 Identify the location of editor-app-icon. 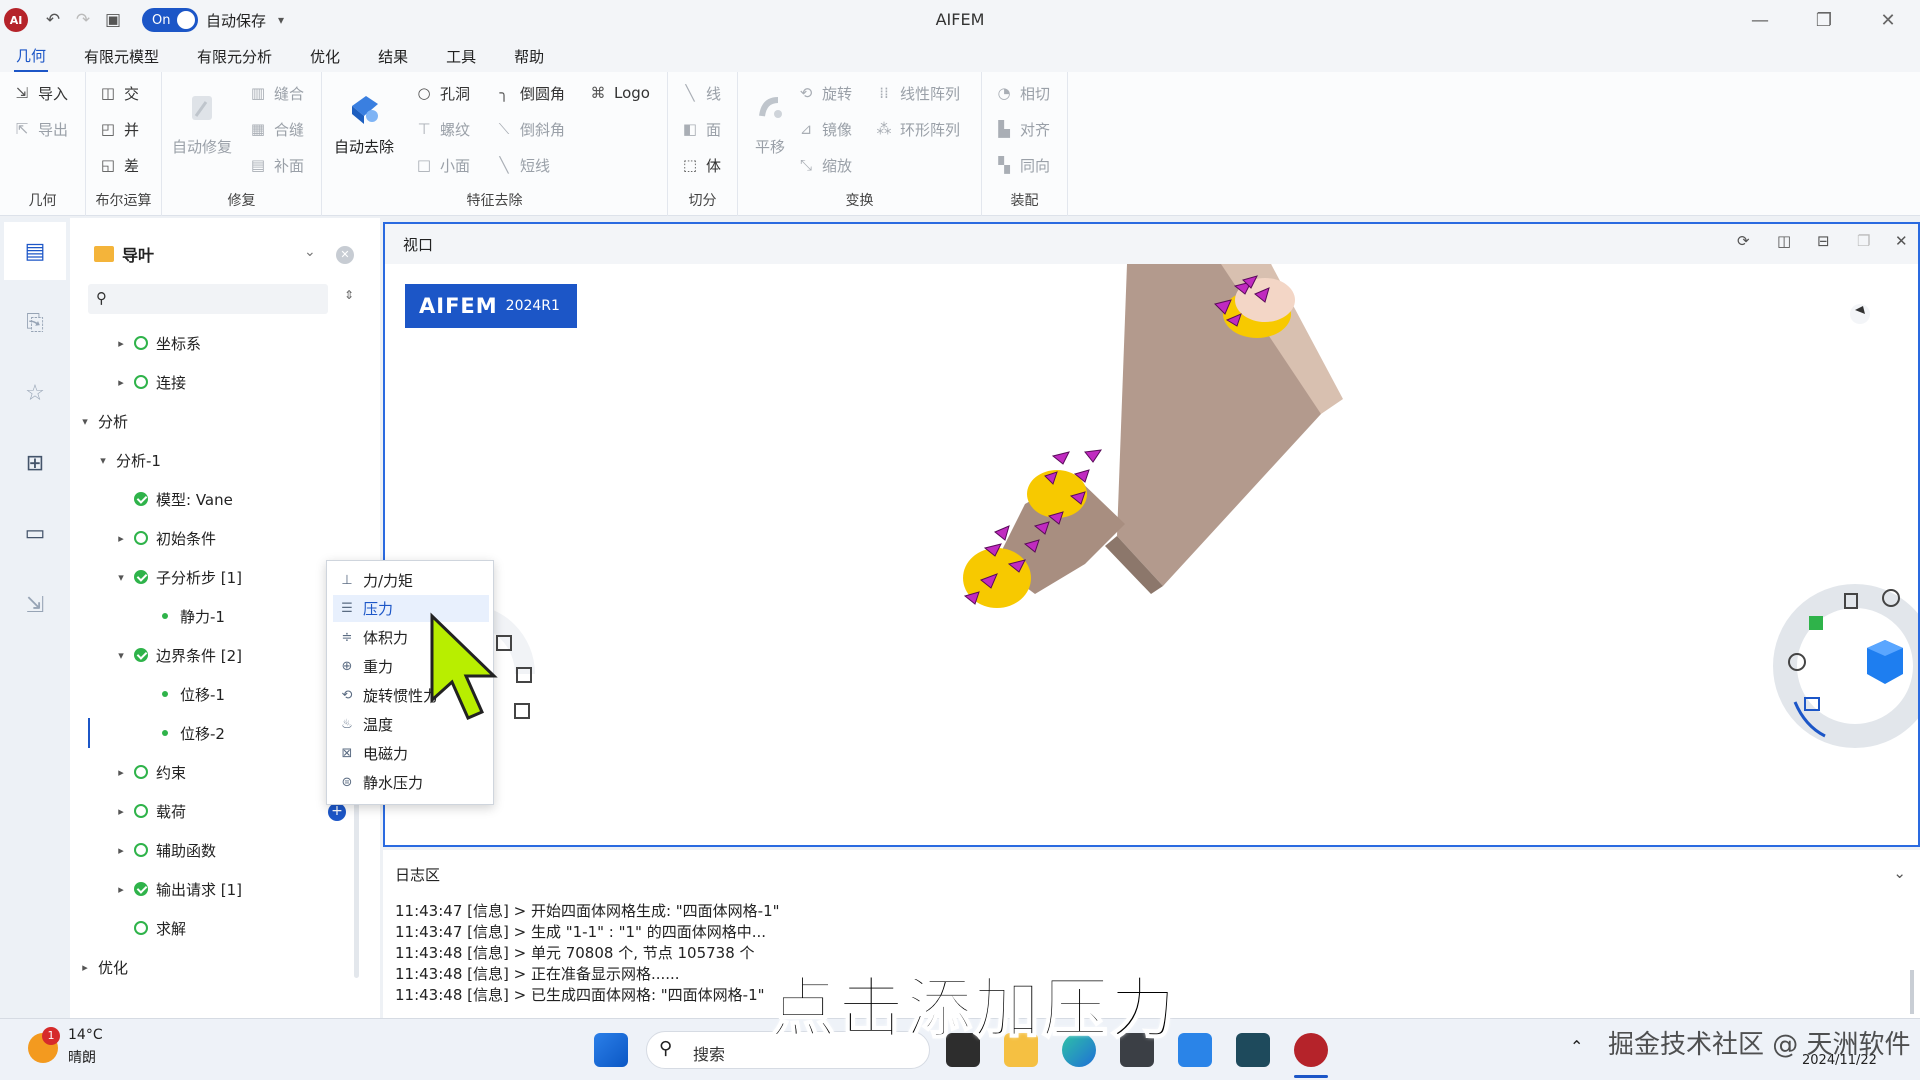
(1253, 1050).